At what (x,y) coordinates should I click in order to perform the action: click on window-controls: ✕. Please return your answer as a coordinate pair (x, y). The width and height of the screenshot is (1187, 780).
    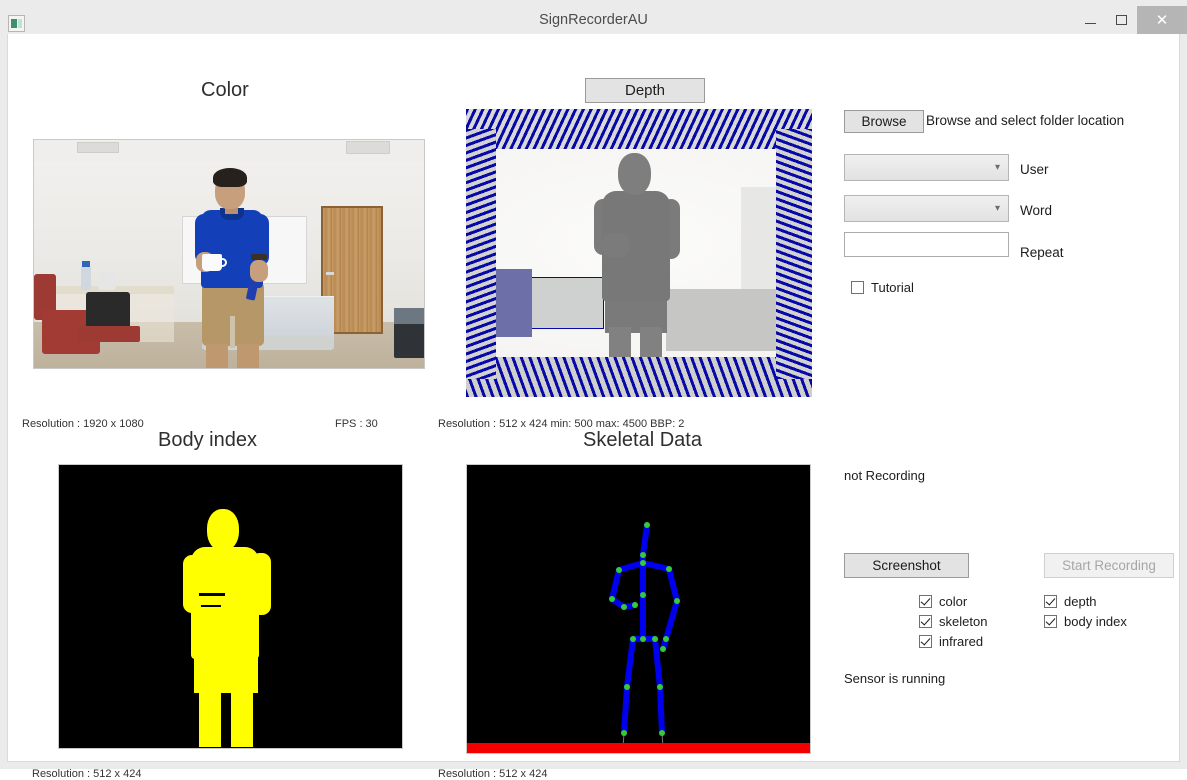
    Looking at the image, I should click on (1131, 20).